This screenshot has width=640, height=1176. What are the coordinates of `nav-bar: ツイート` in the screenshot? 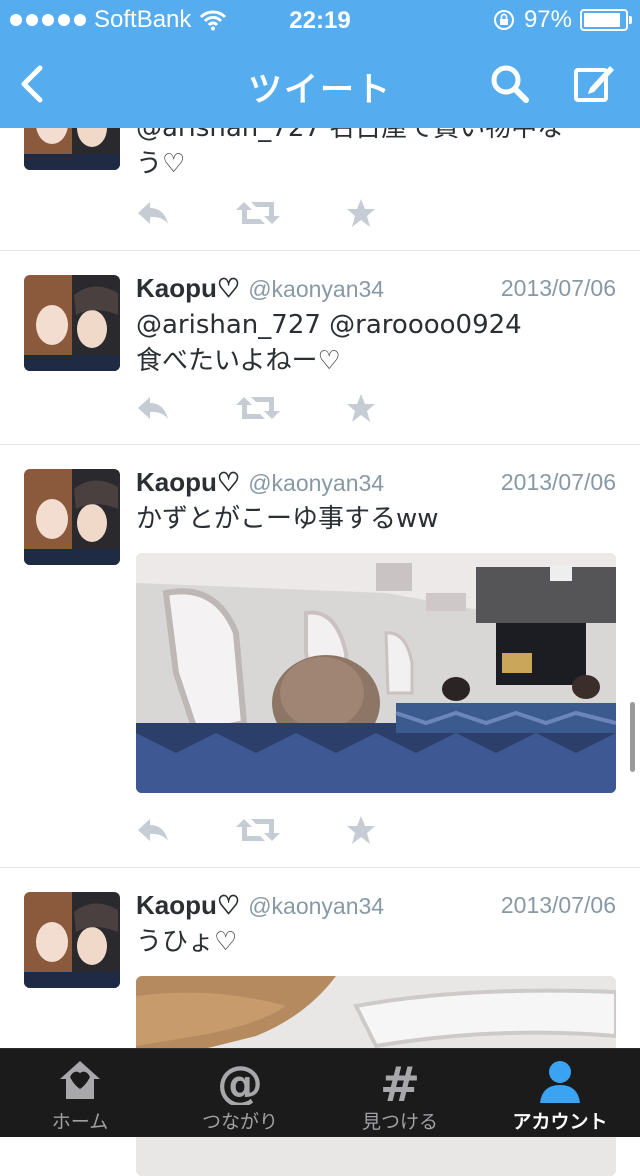 It's located at (320, 84).